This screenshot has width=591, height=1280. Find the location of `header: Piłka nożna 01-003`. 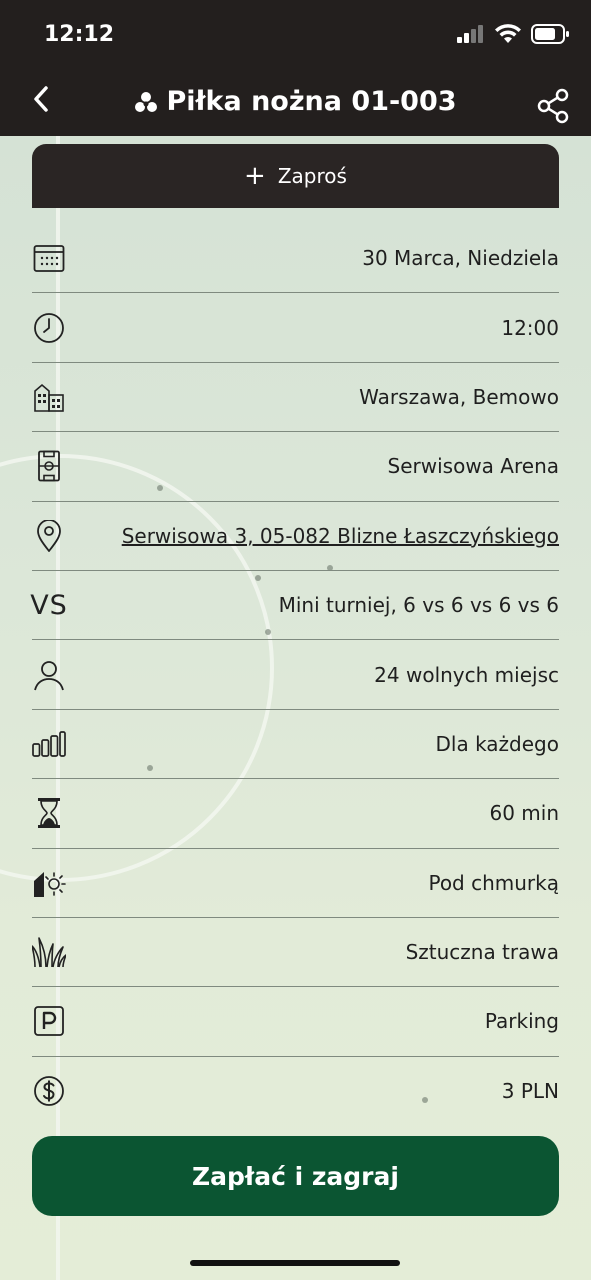

header: Piłka nożna 01-003 is located at coordinates (295, 104).